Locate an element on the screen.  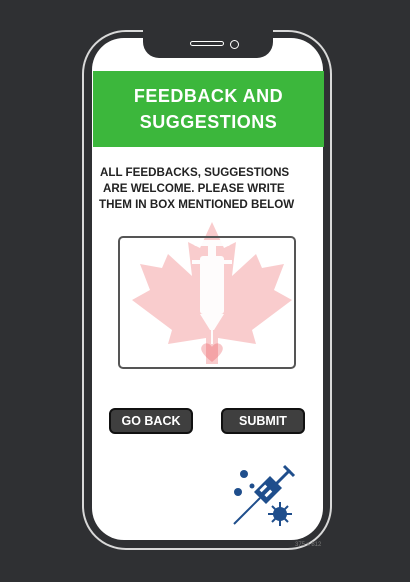
dimensions-label: 375 x 812 is located at coordinates (308, 545).